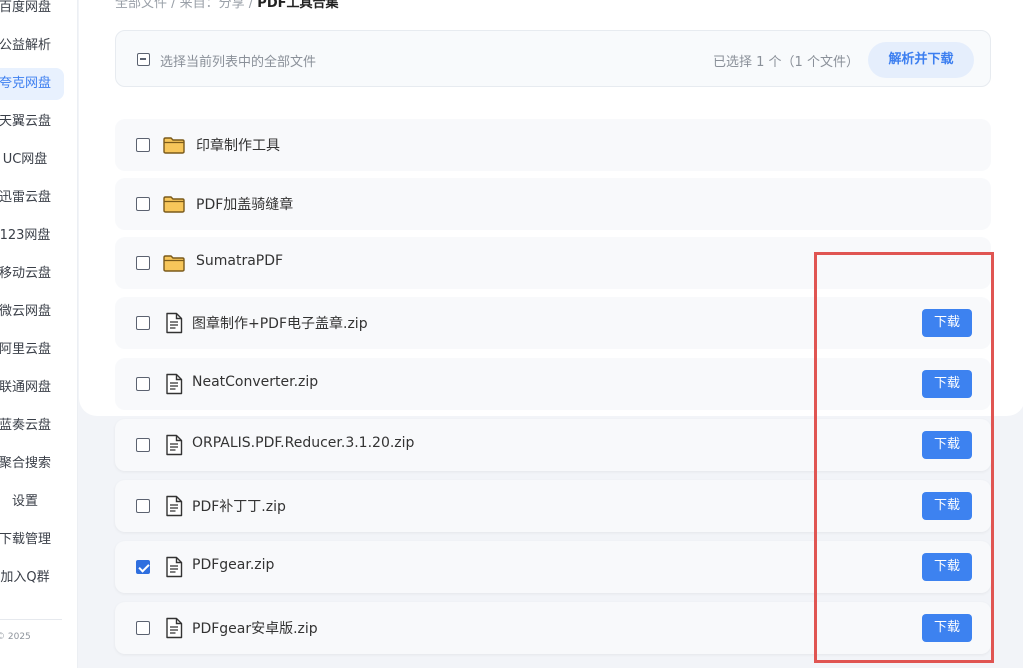  I want to click on file-row: SumatraPDF, so click(553, 263).